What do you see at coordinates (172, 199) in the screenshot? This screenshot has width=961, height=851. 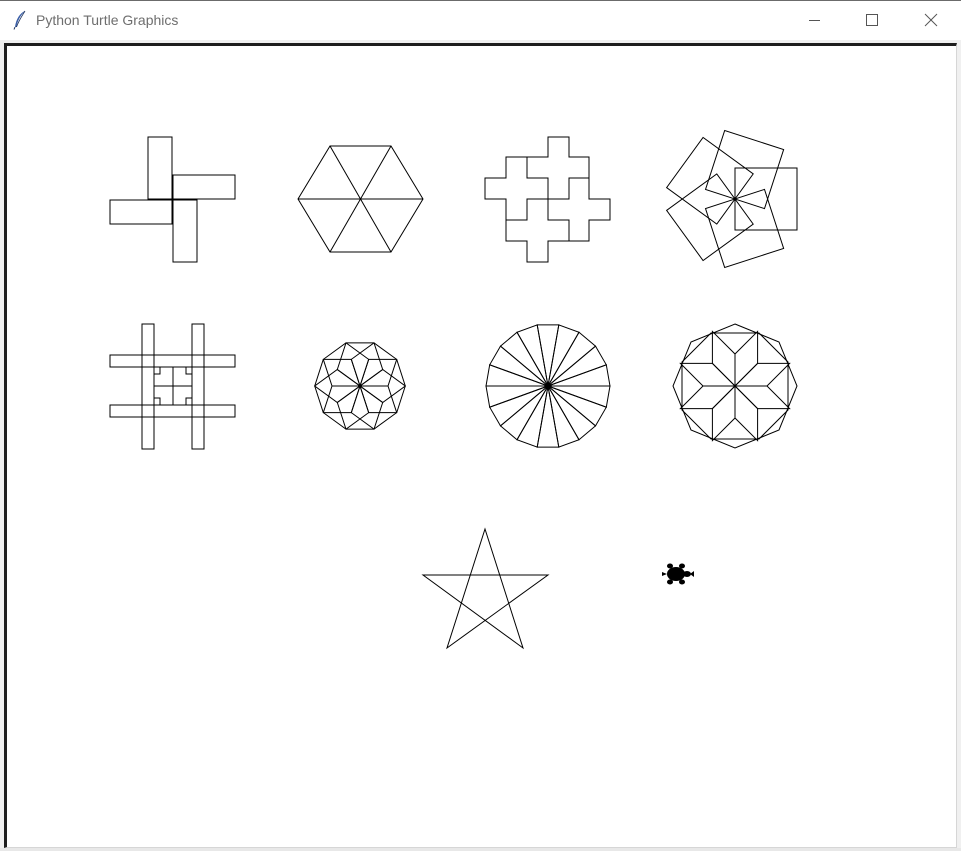 I see `pinwheel-rectangles` at bounding box center [172, 199].